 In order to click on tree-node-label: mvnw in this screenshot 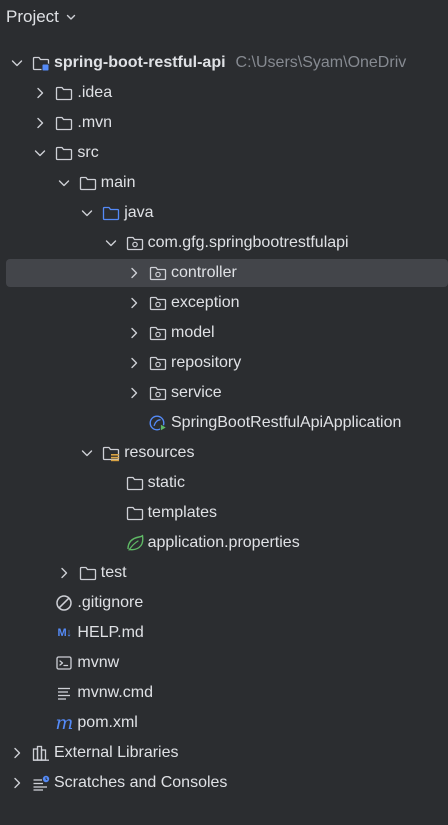, I will do `click(98, 662)`.